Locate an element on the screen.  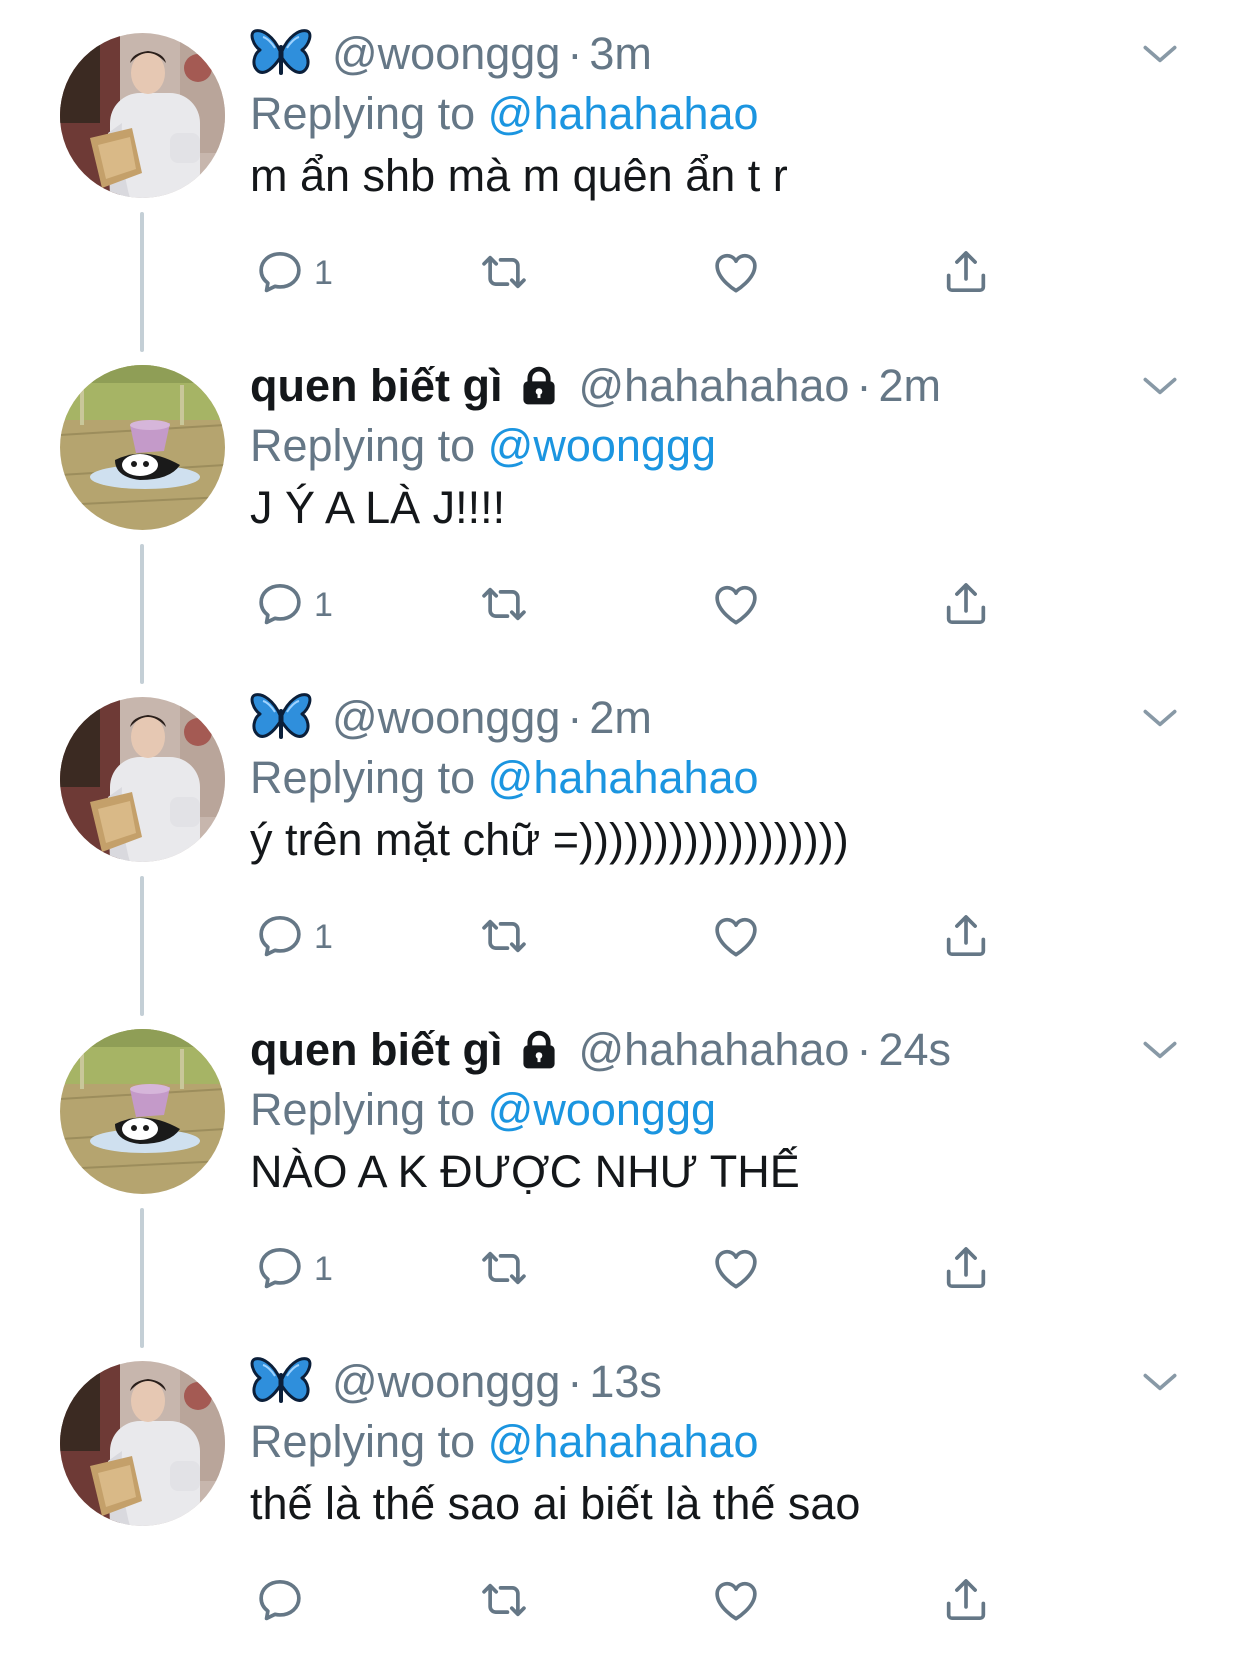
tweet-header: @woonggg · 13s is located at coordinates (456, 1382).